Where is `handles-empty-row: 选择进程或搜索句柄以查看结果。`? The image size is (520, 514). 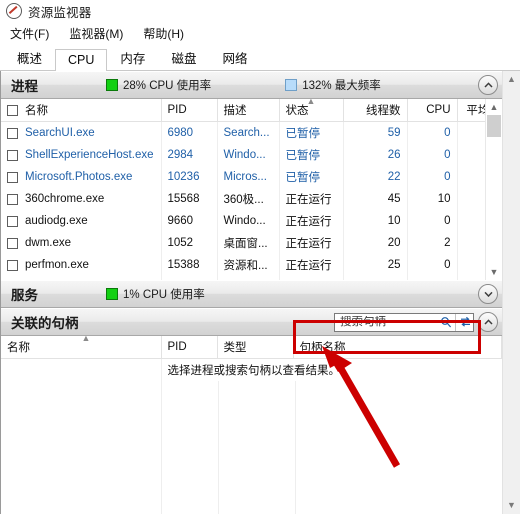 handles-empty-row: 选择进程或搜索句柄以查看结果。 is located at coordinates (251, 369).